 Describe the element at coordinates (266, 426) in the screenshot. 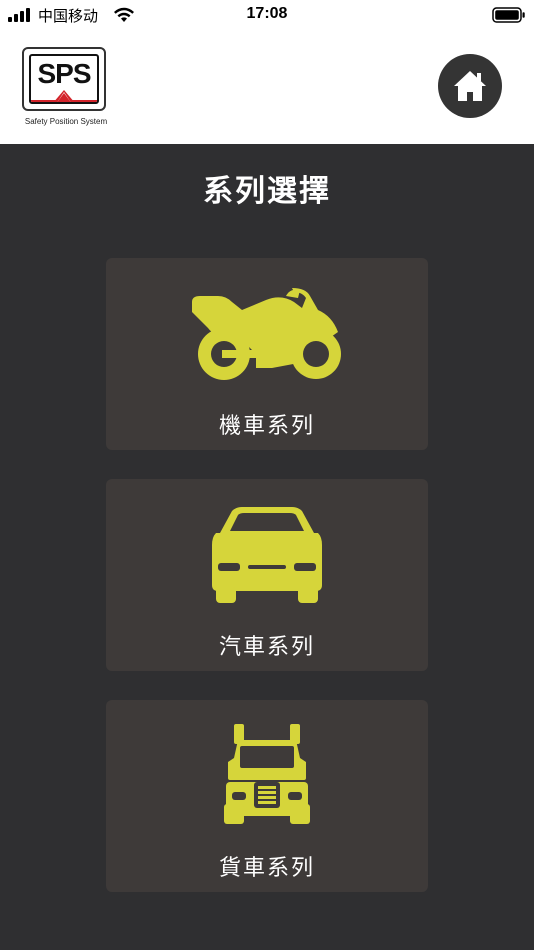

I see `motorcycle-series-label: 機車系列` at that location.